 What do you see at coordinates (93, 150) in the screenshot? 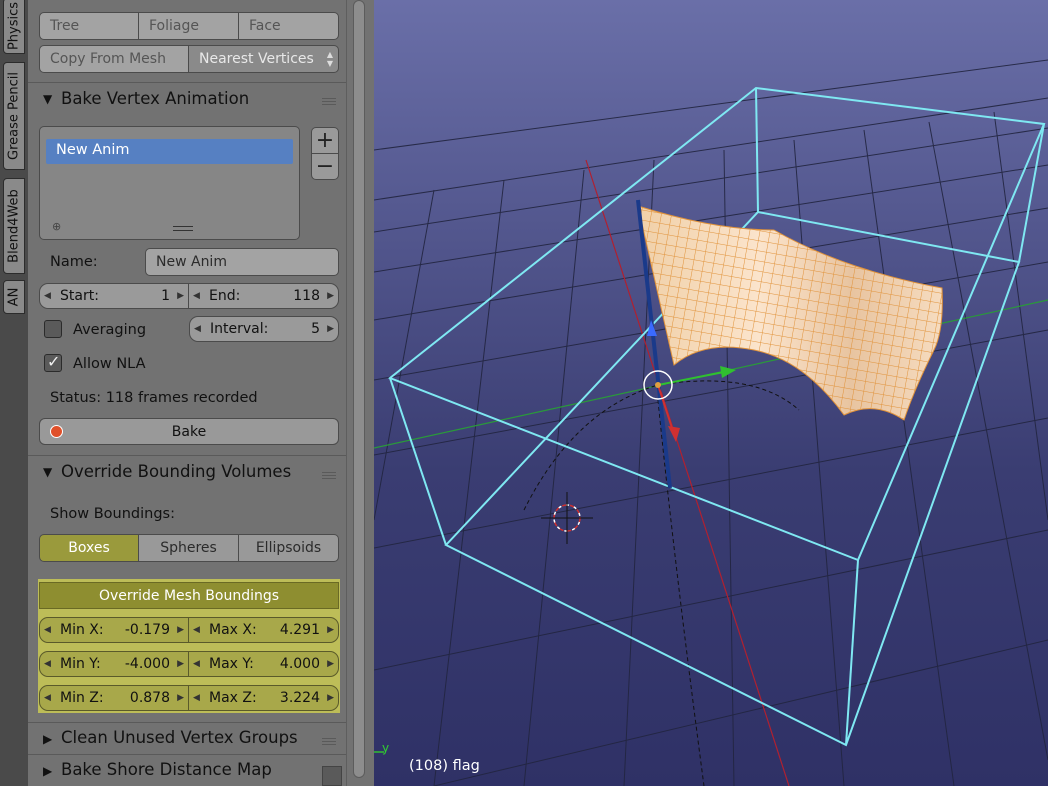
I see `list-item-label: New Anim` at bounding box center [93, 150].